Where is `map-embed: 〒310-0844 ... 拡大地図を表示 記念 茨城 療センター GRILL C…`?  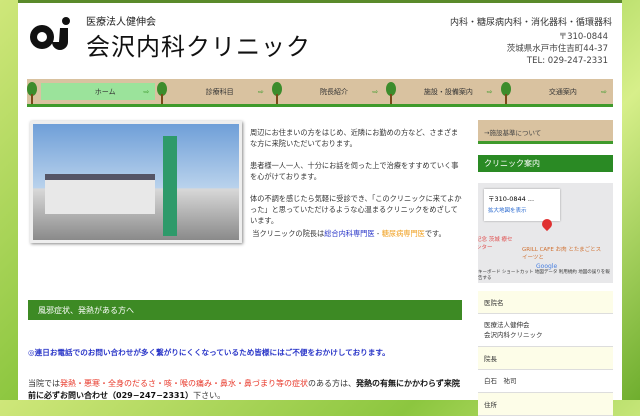
map-embed: 〒310-0844 ... 拡大地図を表示 記念 茨城 療センター GRILL C… is located at coordinates (545, 233).